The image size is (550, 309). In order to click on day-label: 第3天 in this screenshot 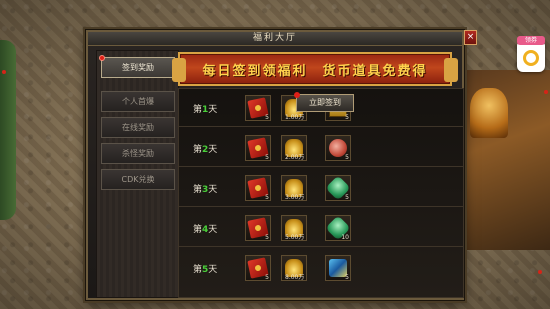, I will do `click(205, 190)`.